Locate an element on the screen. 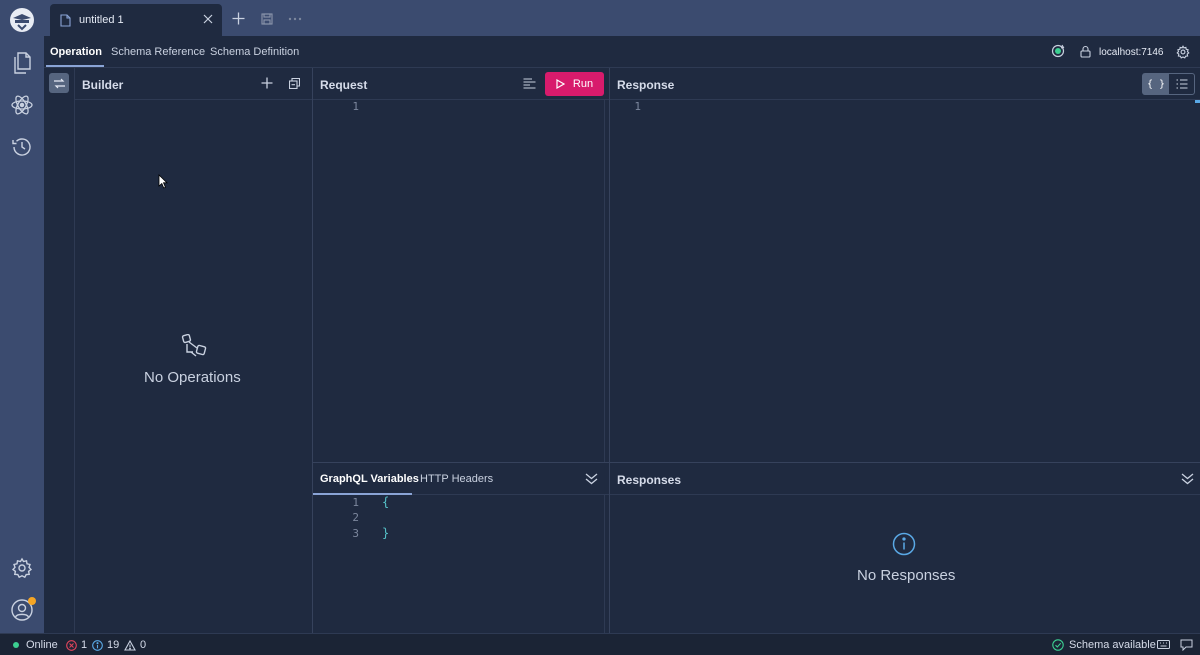  warning-count: 0 is located at coordinates (135, 645).